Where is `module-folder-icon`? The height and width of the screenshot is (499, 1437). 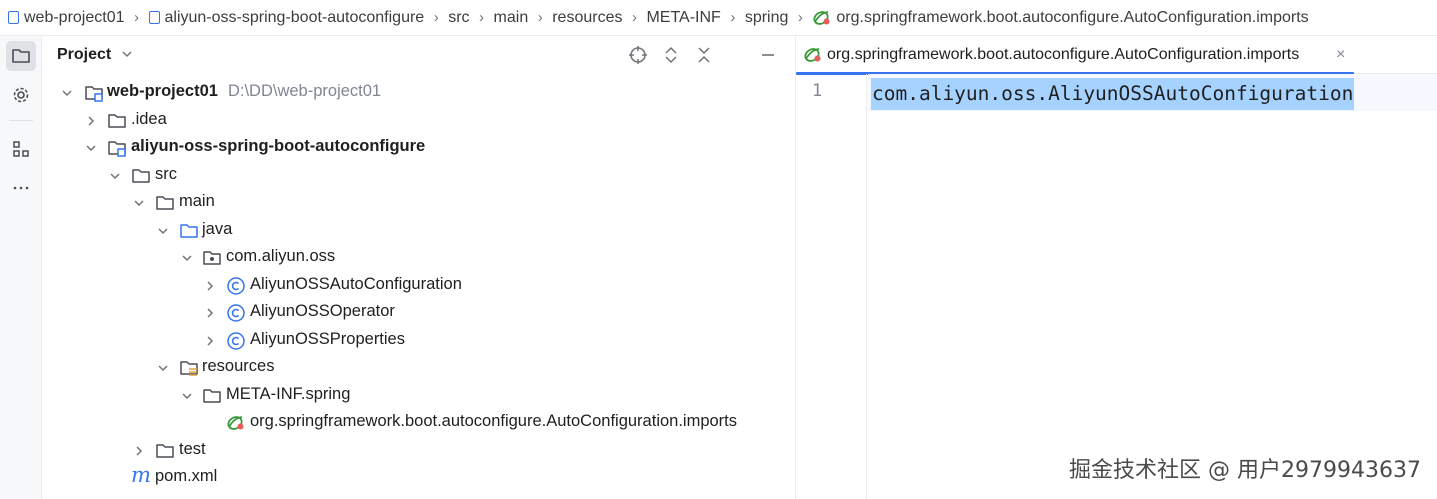 module-folder-icon is located at coordinates (117, 149).